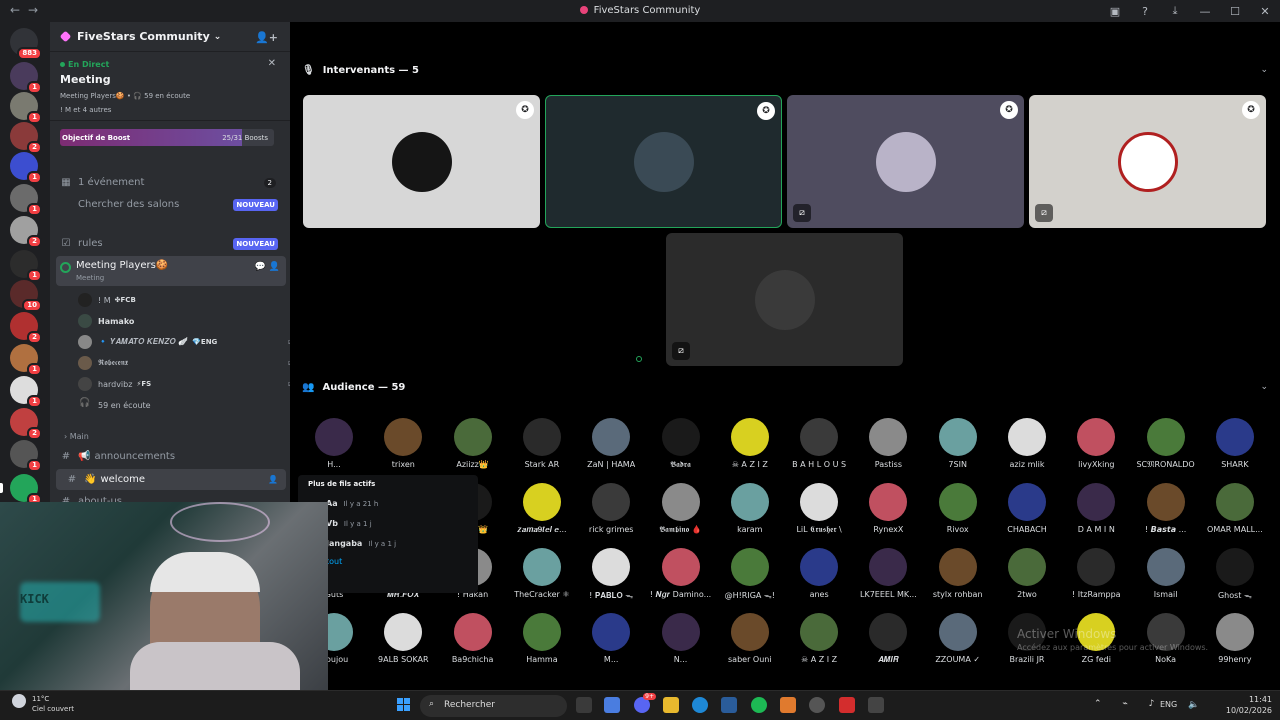 This screenshot has height=720, width=1280. What do you see at coordinates (1235, 11) in the screenshot?
I see `maximize-button: ☐` at bounding box center [1235, 11].